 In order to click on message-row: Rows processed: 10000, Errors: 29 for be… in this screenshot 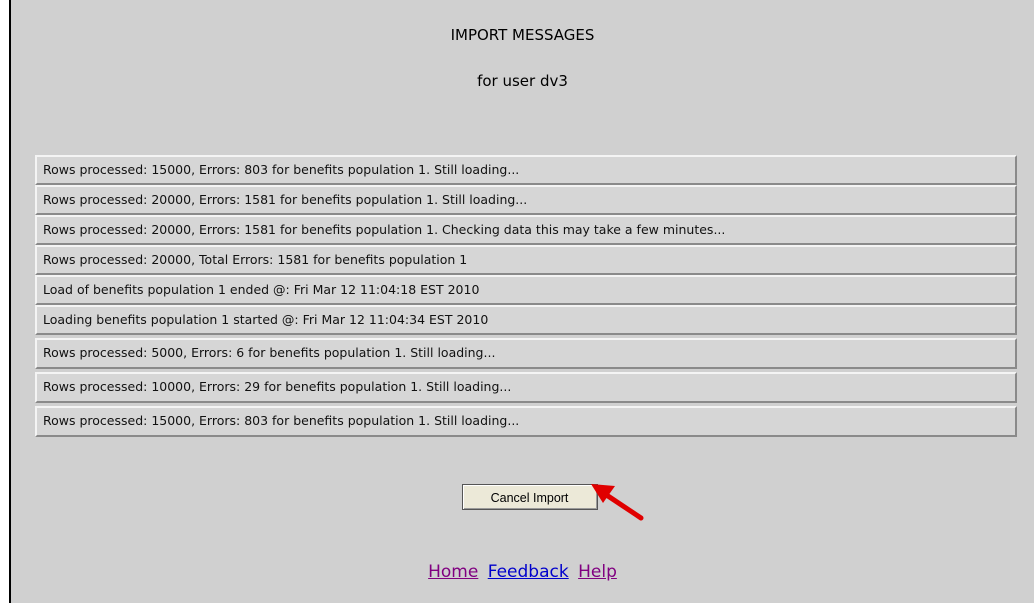, I will do `click(526, 387)`.